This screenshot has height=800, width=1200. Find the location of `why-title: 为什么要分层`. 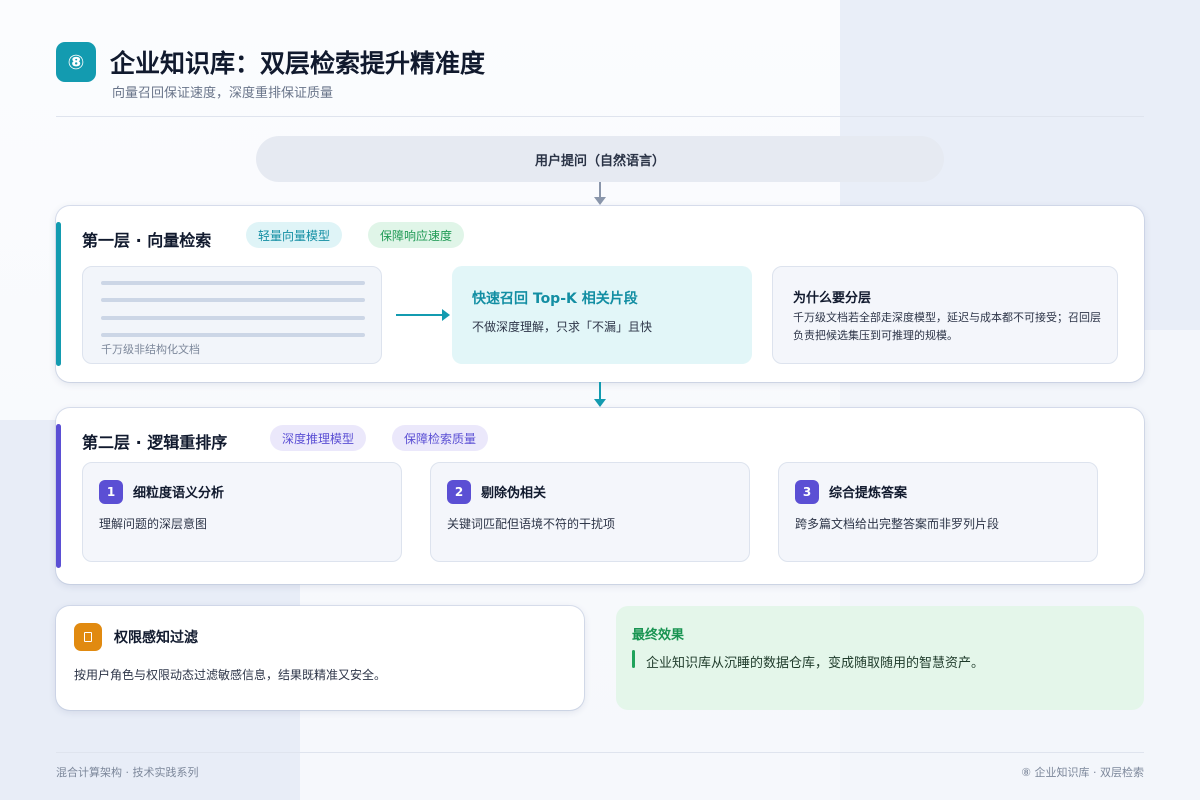

why-title: 为什么要分层 is located at coordinates (832, 298).